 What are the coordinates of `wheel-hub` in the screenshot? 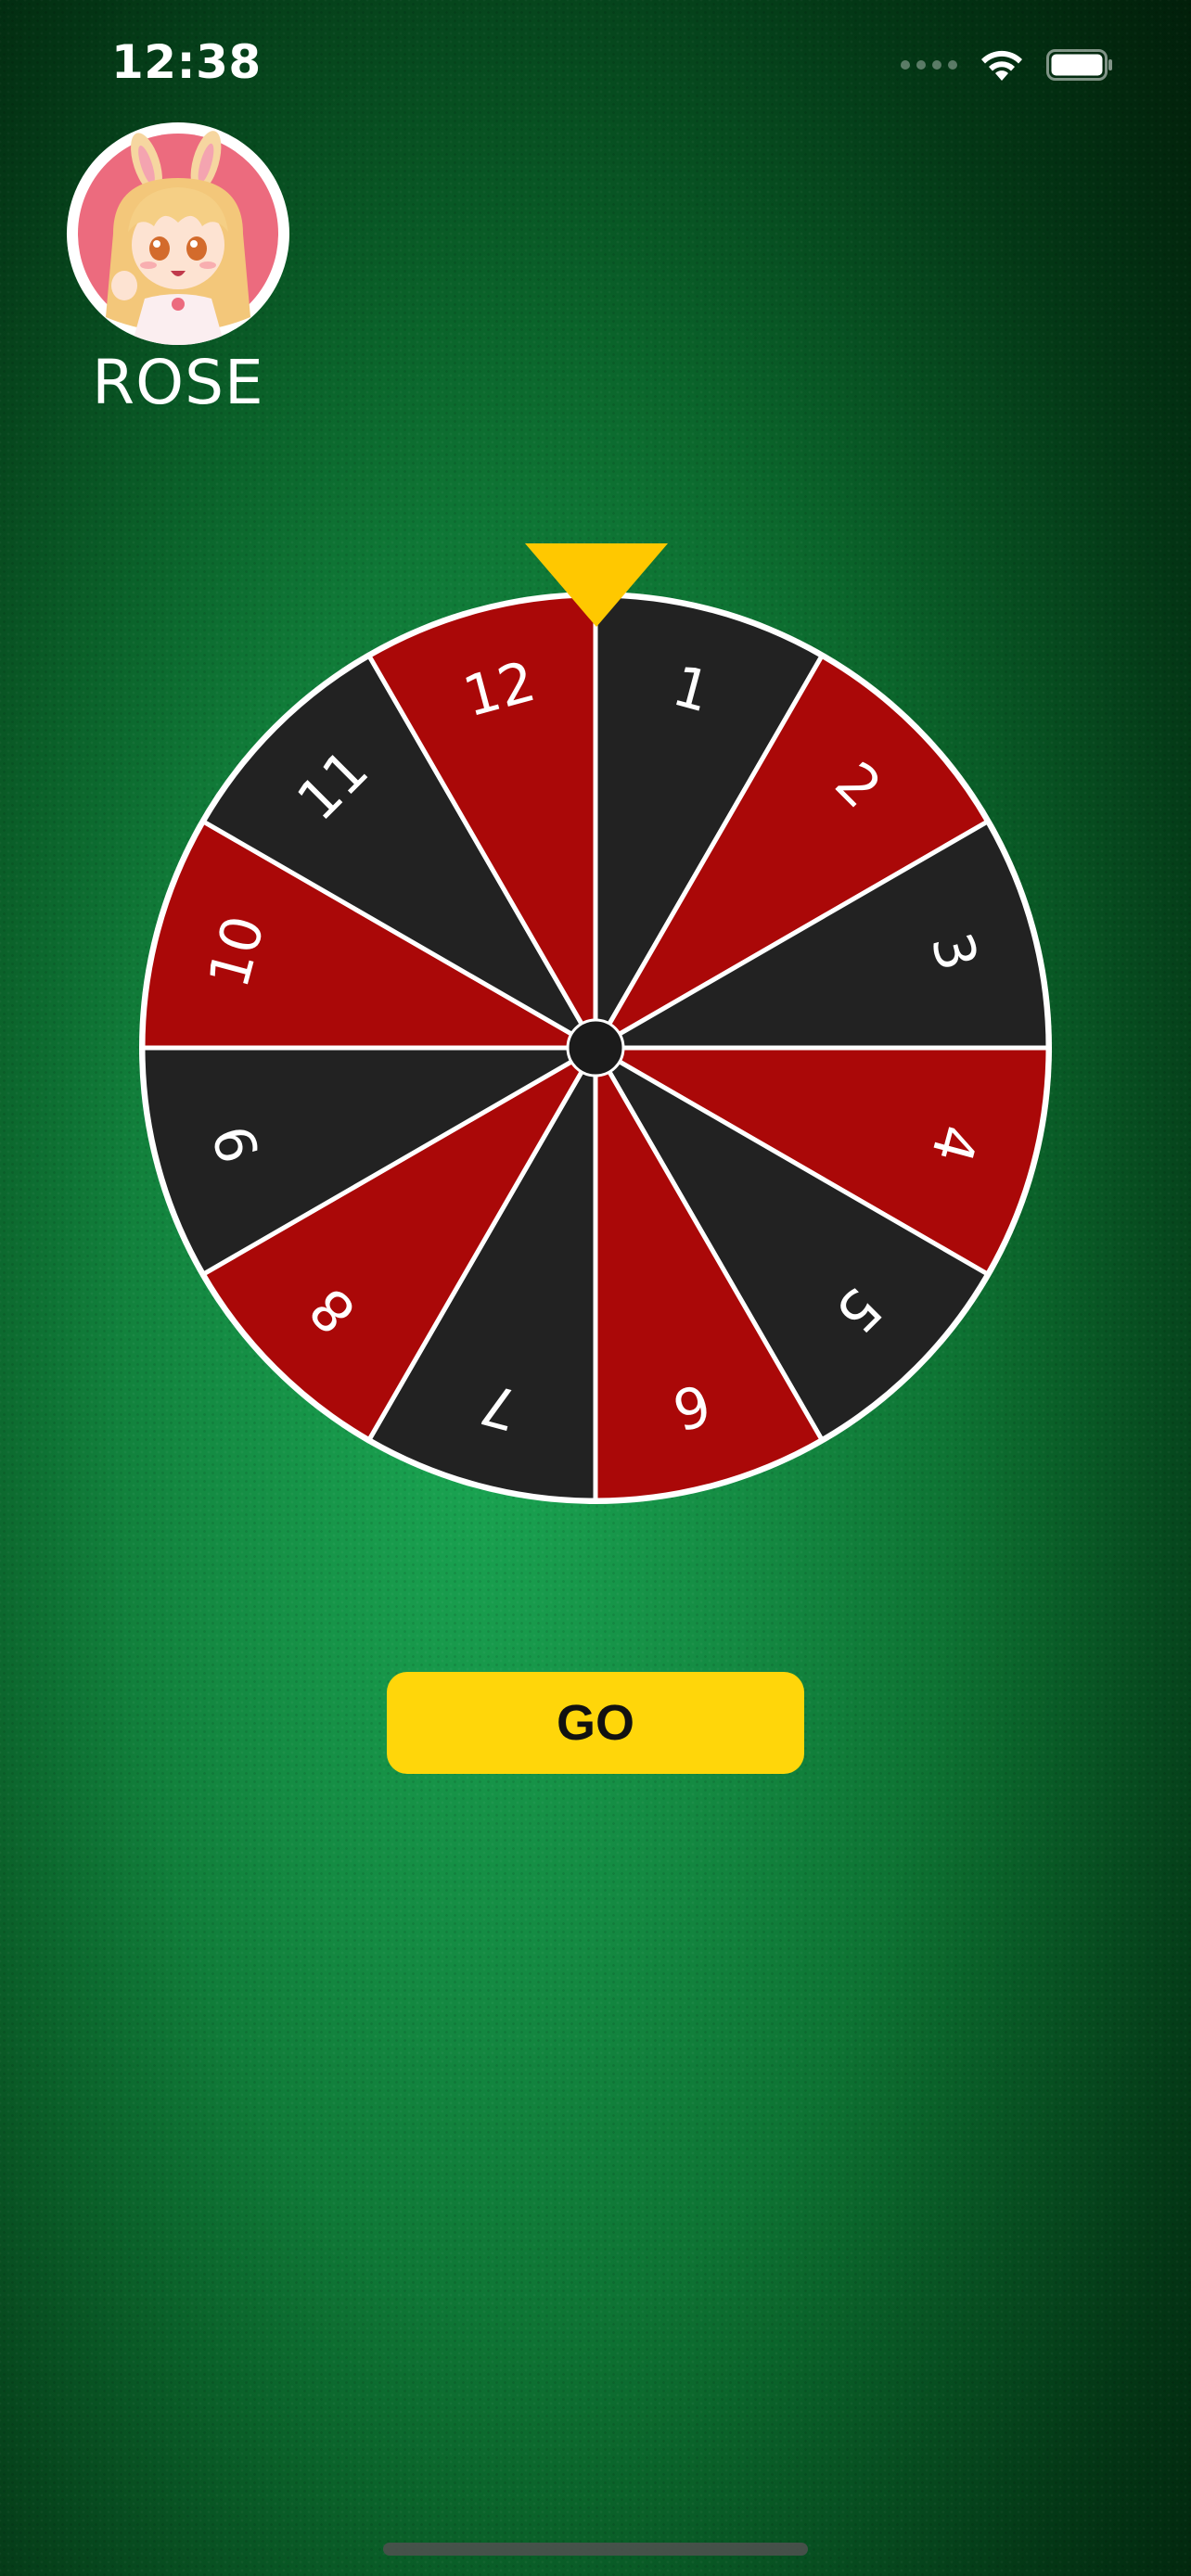 It's located at (595, 1048).